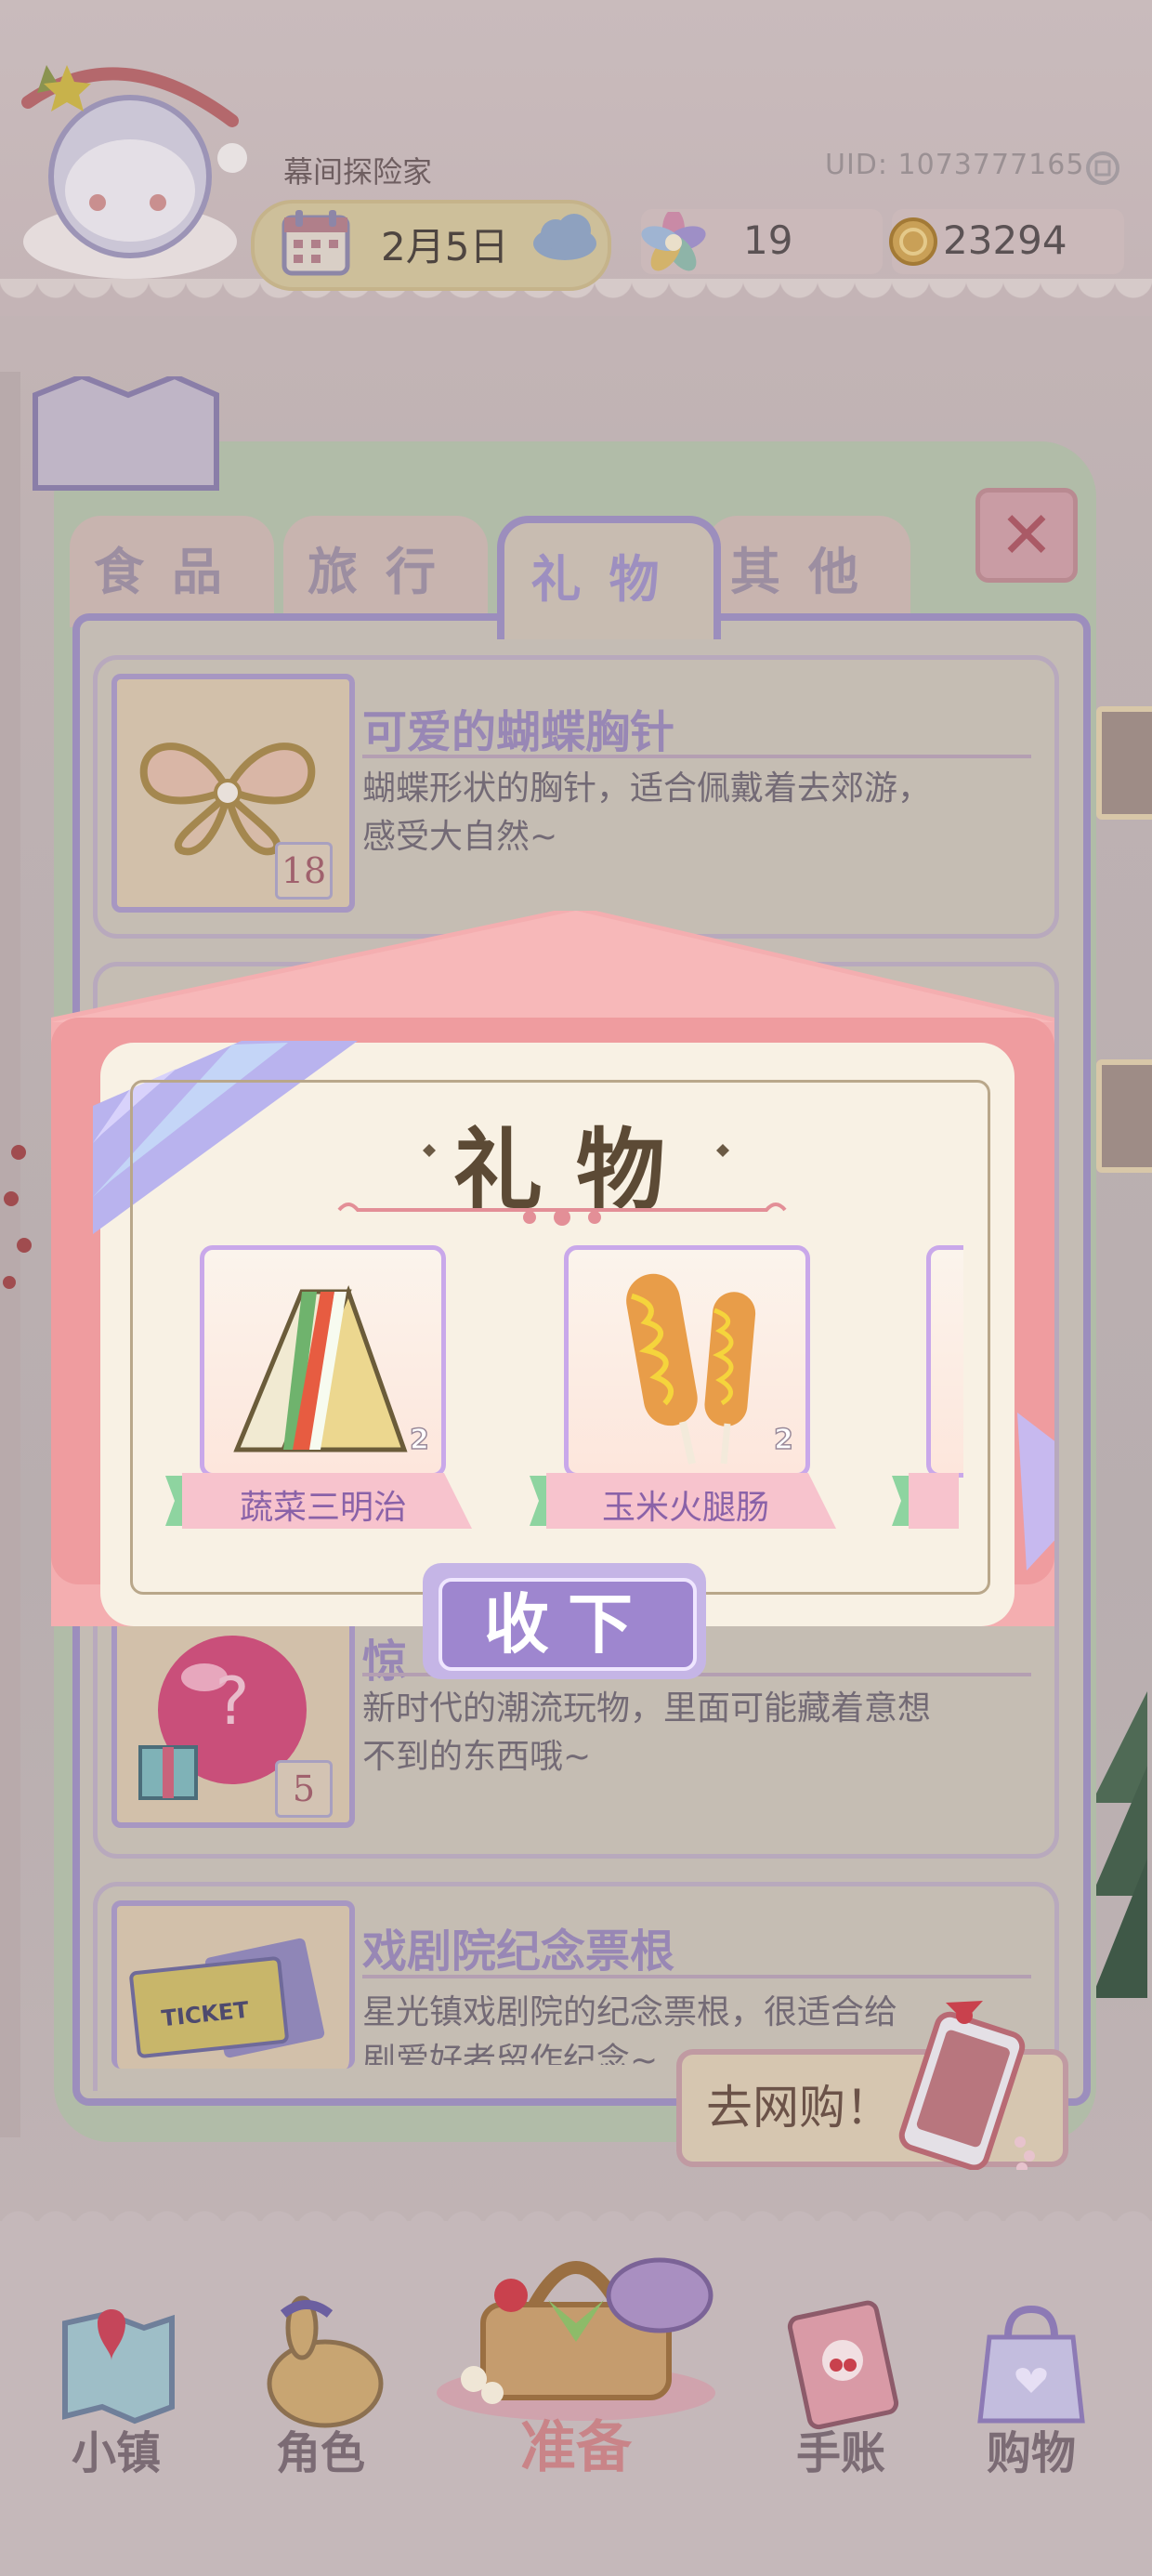 The width and height of the screenshot is (1152, 2576). What do you see at coordinates (227, 1998) in the screenshot?
I see `ticket-stub-icon: TICKET` at bounding box center [227, 1998].